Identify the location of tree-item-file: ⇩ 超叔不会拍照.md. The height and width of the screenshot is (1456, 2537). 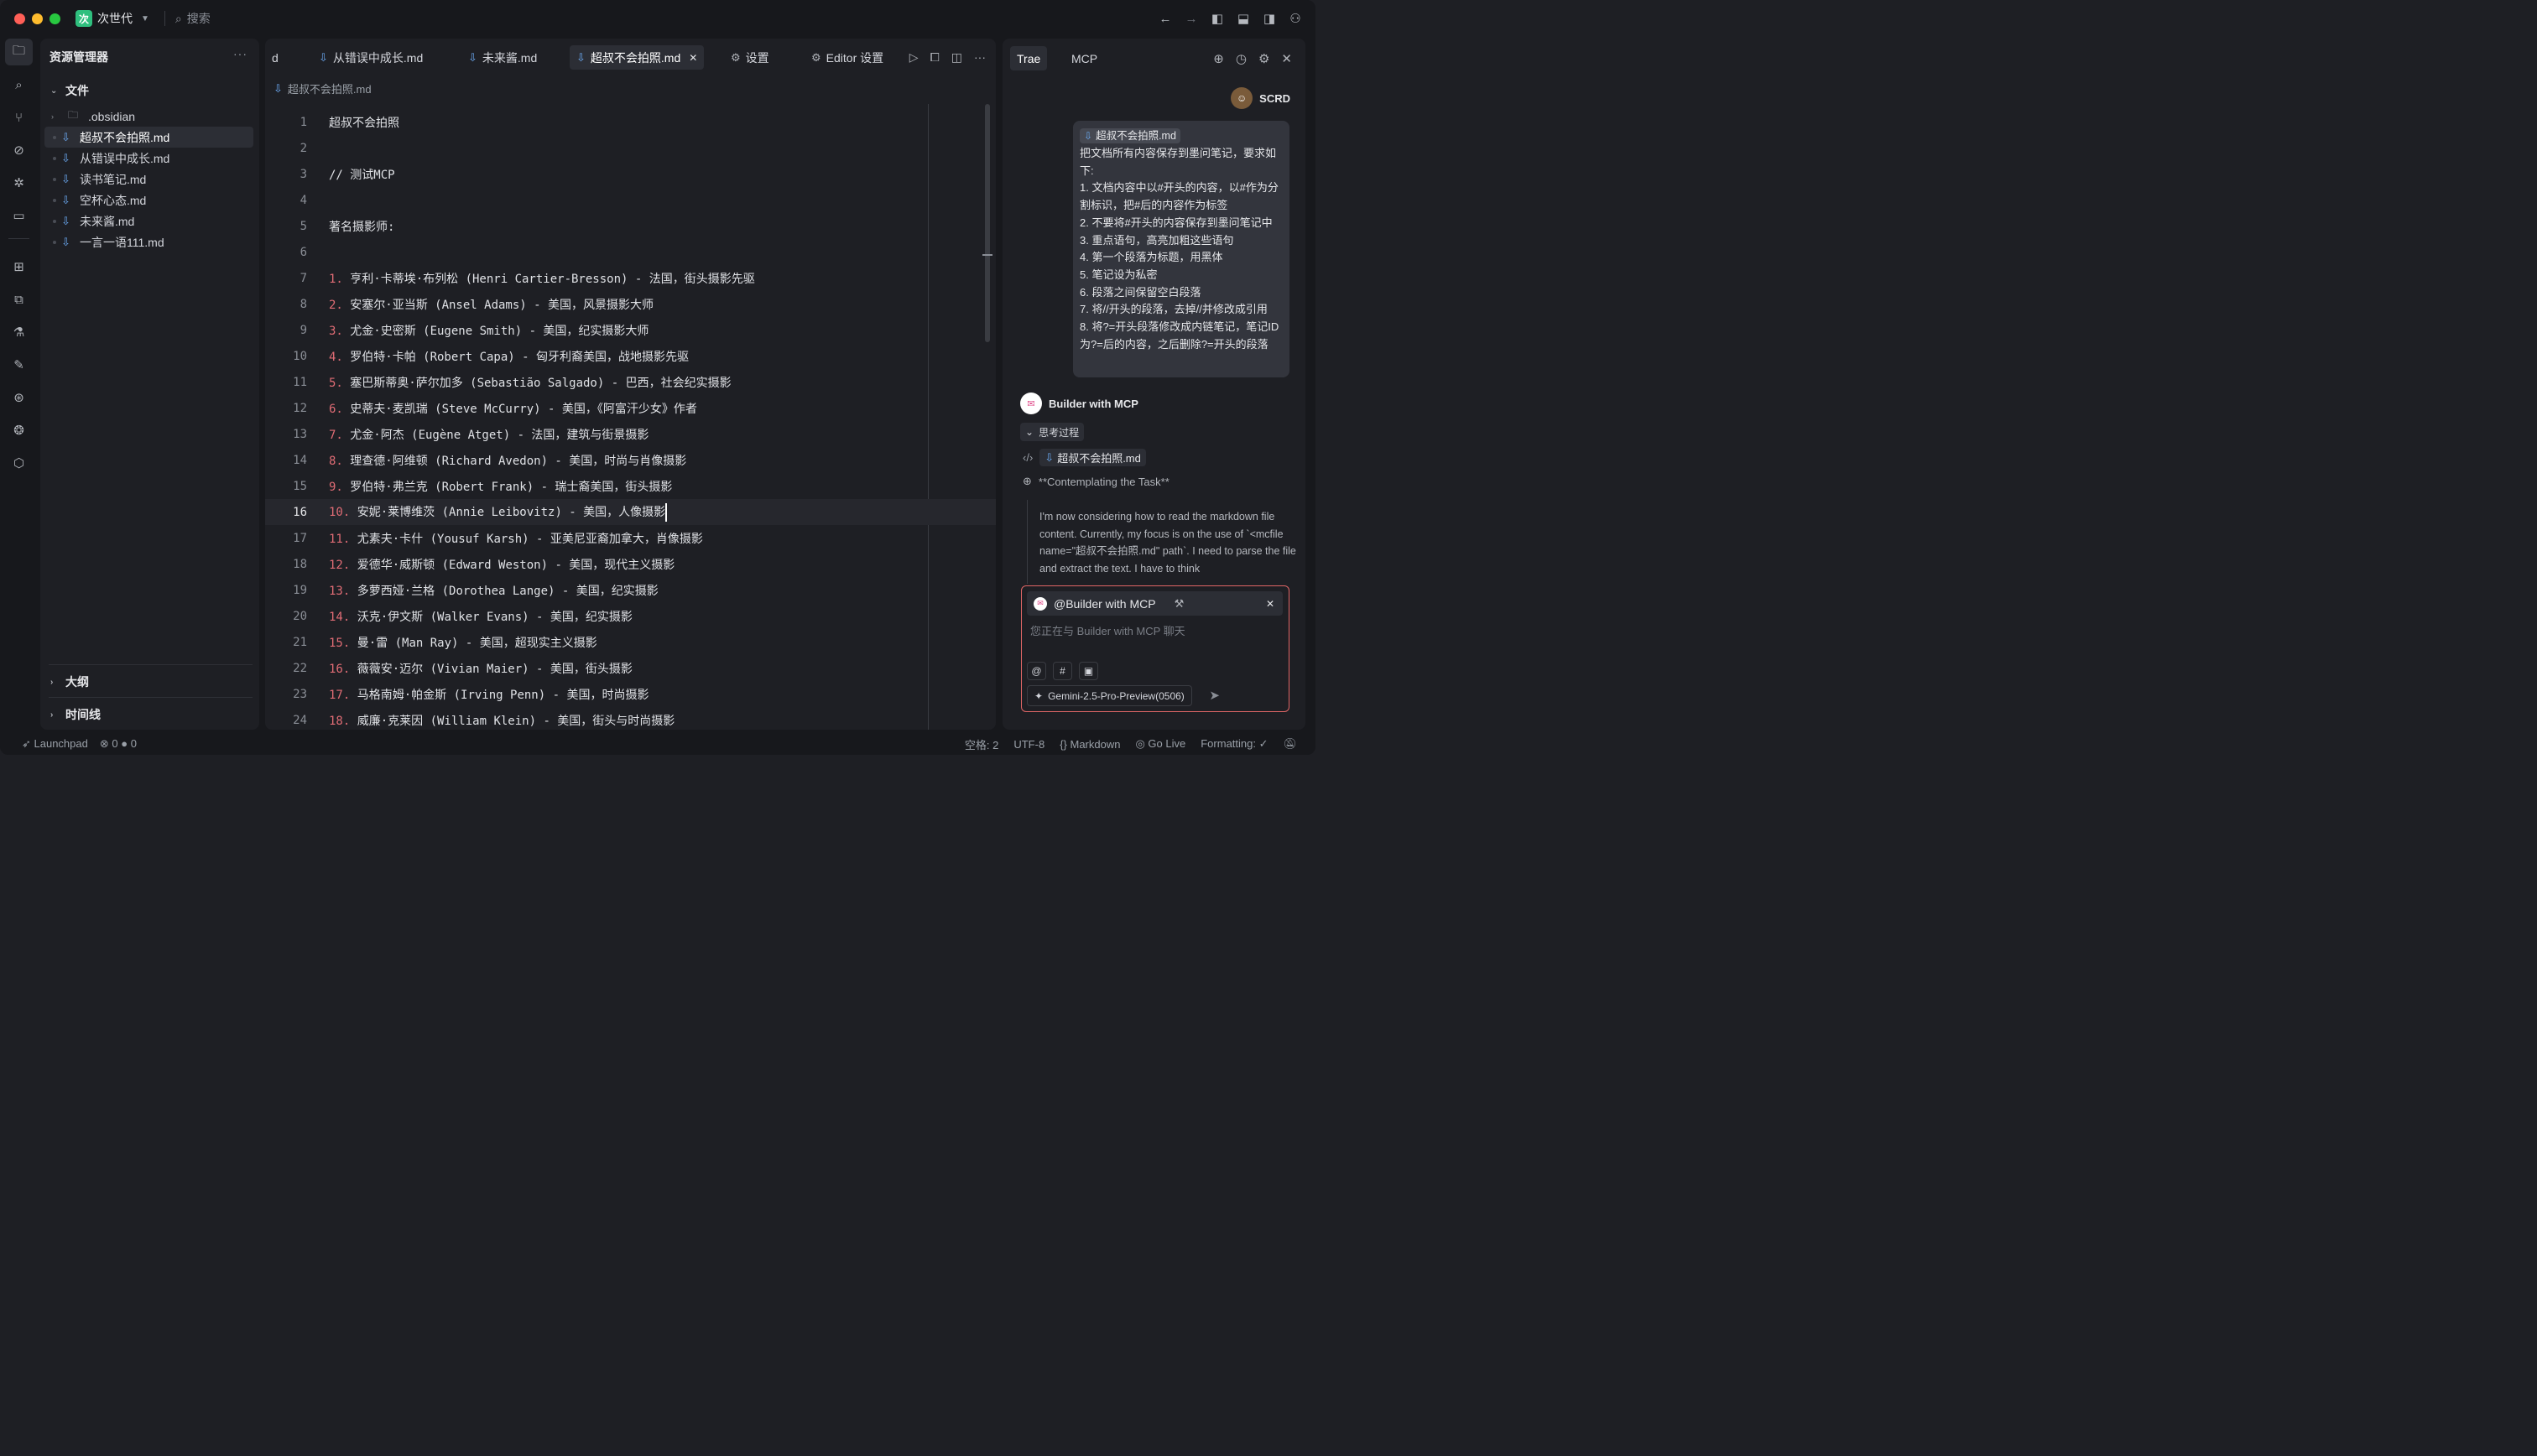
(148, 137).